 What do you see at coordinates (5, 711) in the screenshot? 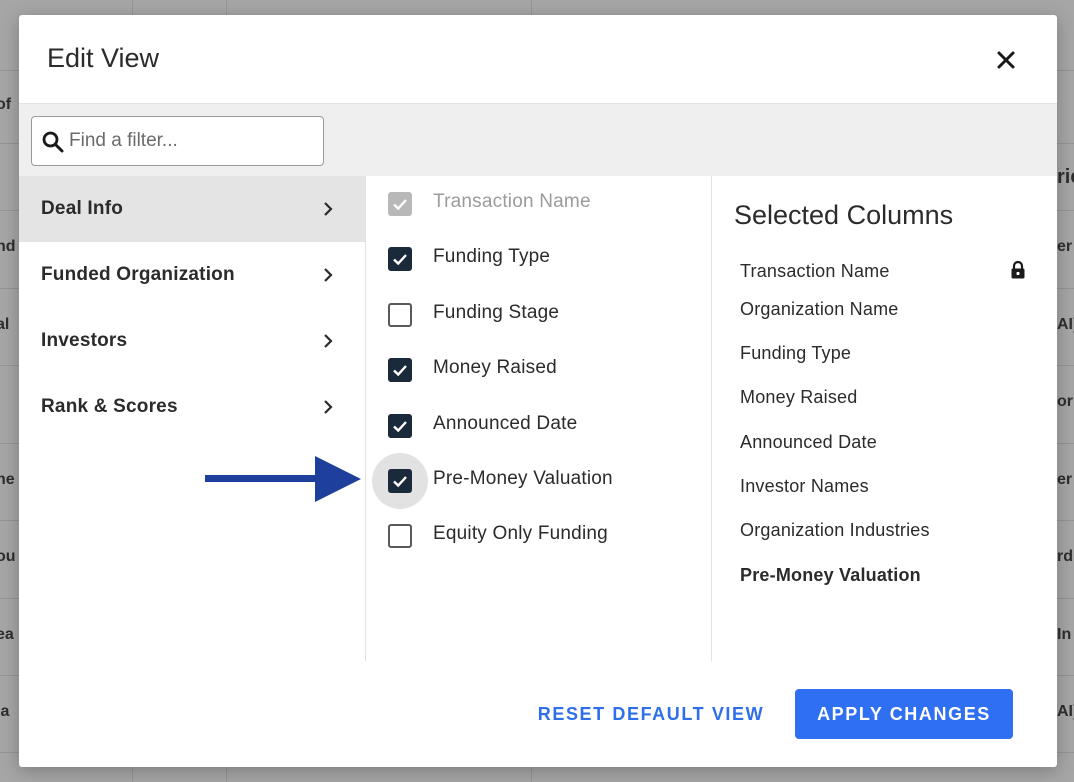
I see `bg-cell-fragment: ia` at bounding box center [5, 711].